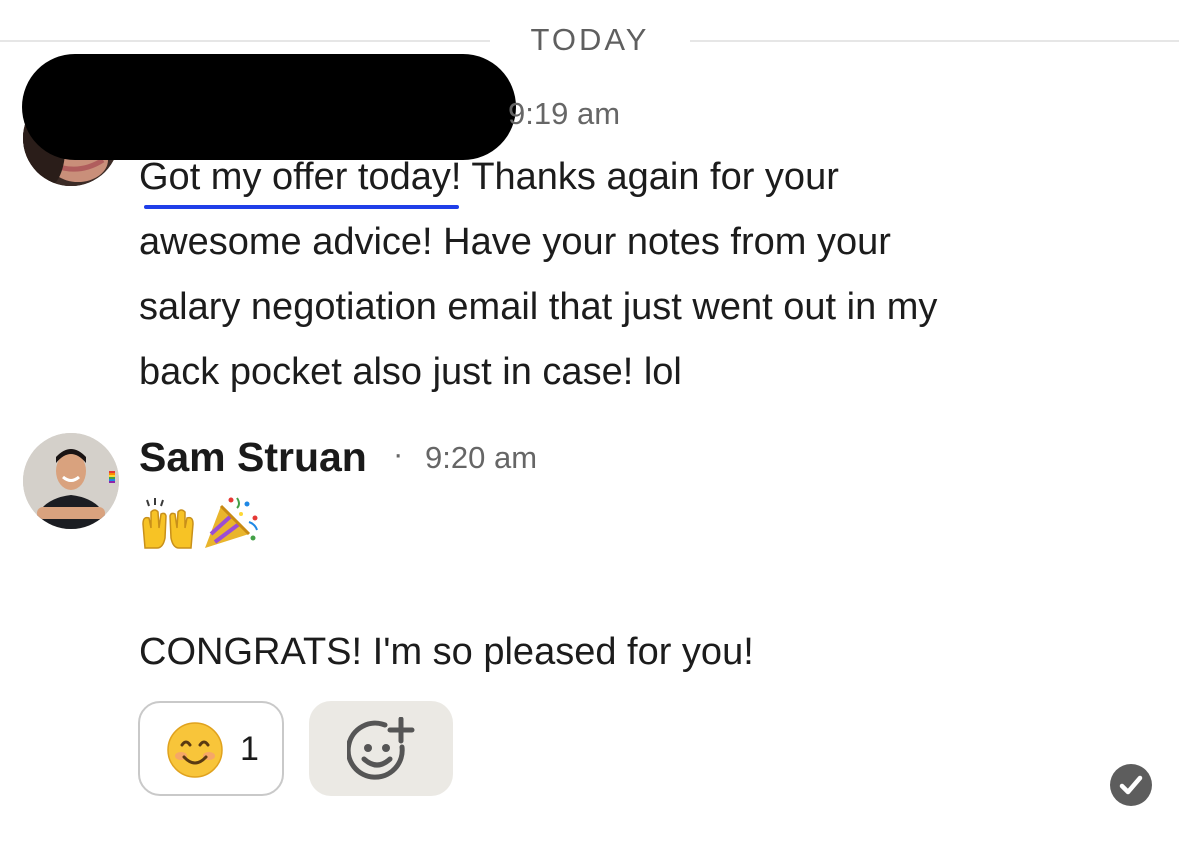 The image size is (1179, 854). I want to click on party-popper-icon, so click(232, 522).